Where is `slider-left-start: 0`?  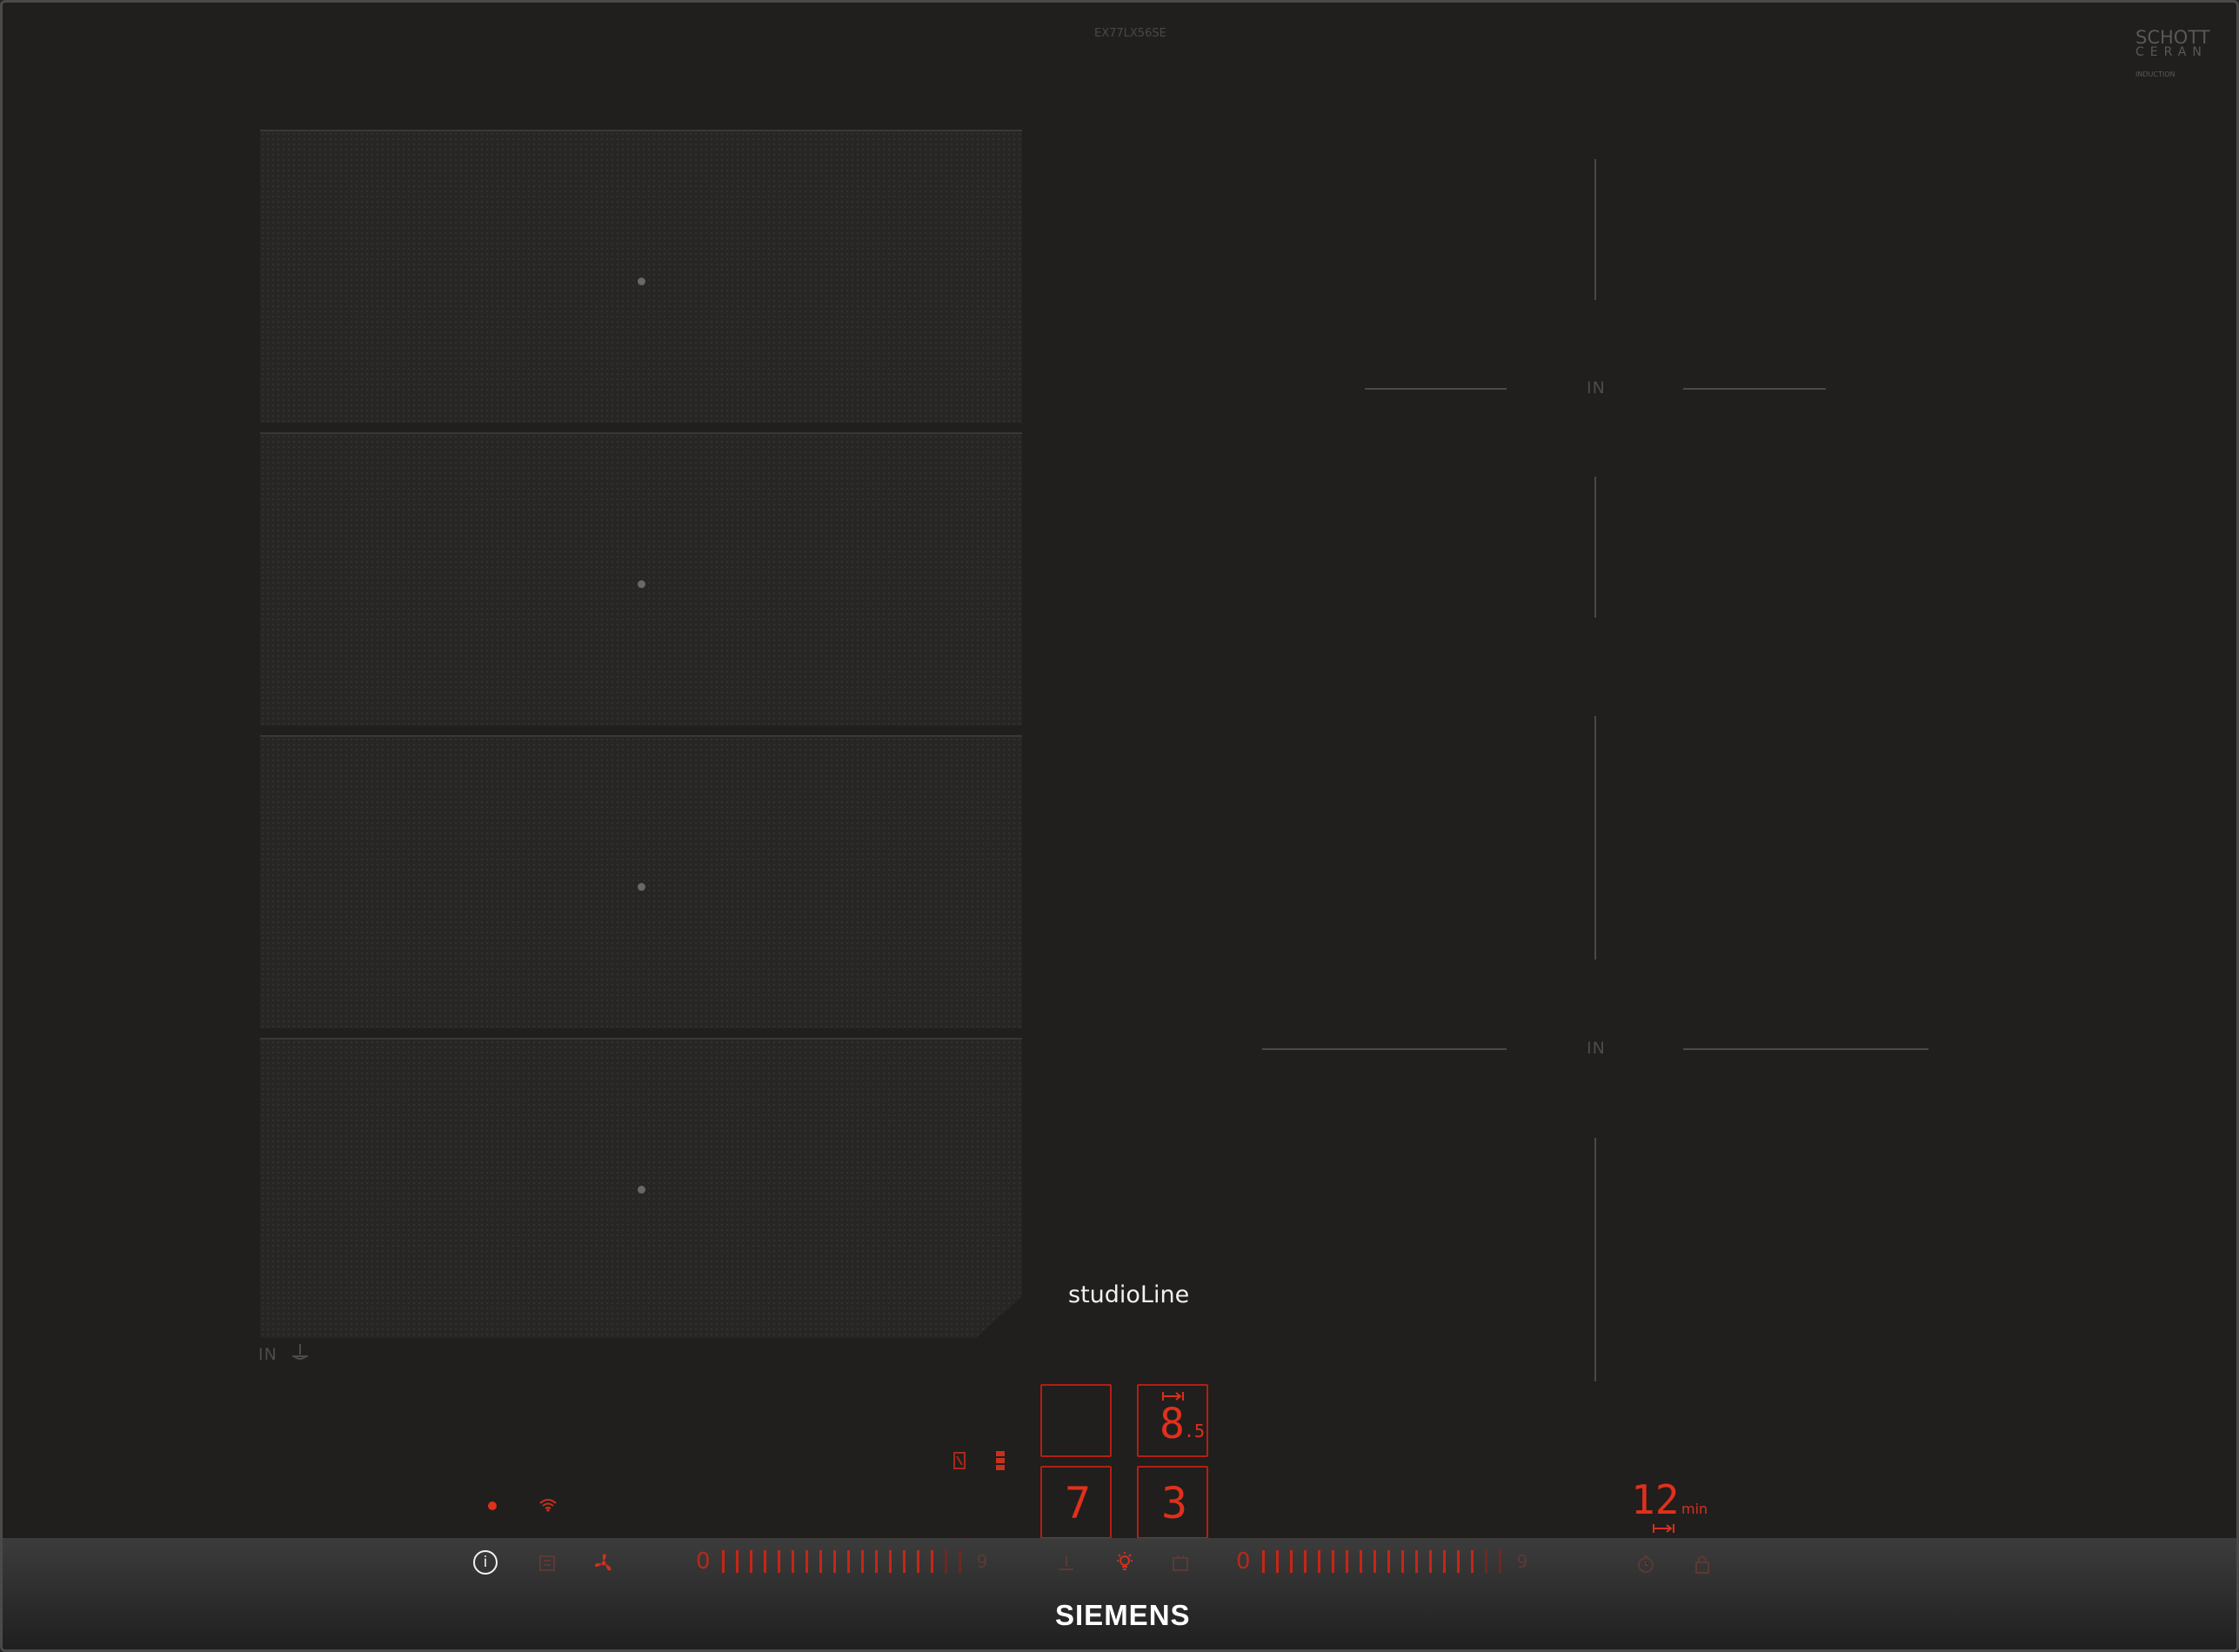
slider-left-start: 0 is located at coordinates (703, 1561).